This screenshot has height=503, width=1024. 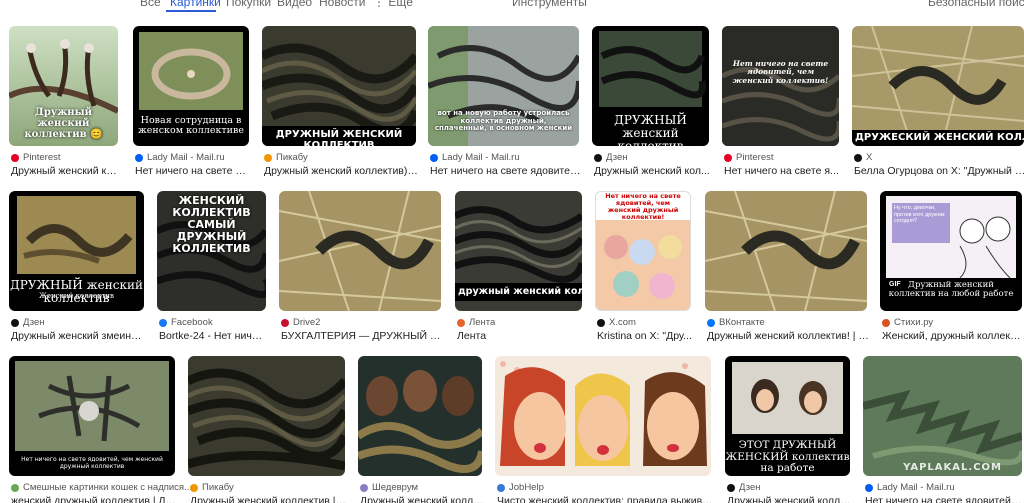 I want to click on result-thumbnail: YAPLAKAL.COM, so click(x=942, y=416).